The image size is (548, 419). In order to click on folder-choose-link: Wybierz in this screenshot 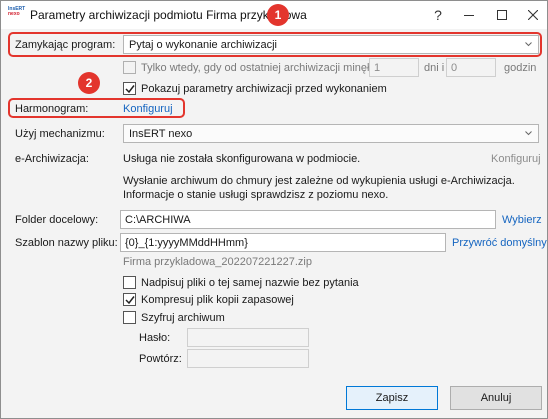, I will do `click(522, 220)`.